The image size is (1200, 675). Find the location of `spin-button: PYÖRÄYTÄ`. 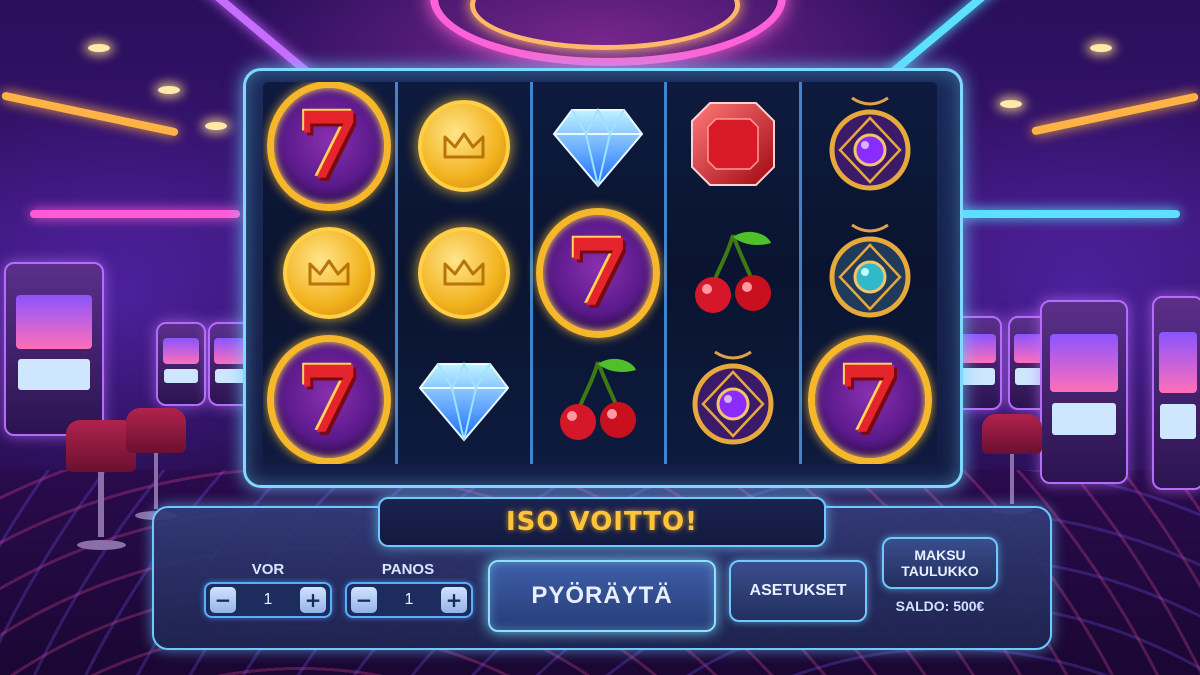

spin-button: PYÖRÄYTÄ is located at coordinates (602, 596).